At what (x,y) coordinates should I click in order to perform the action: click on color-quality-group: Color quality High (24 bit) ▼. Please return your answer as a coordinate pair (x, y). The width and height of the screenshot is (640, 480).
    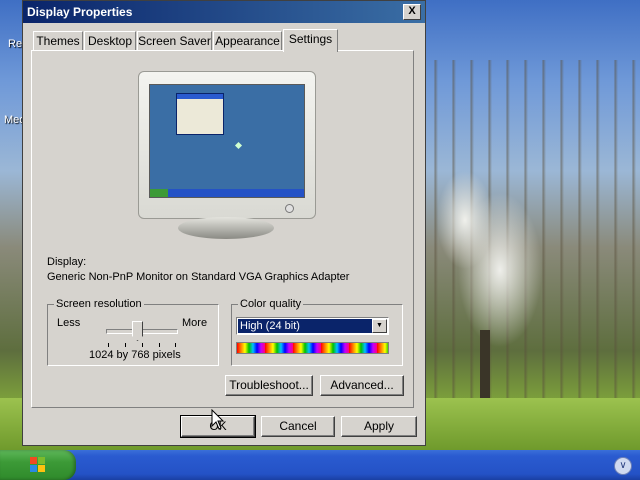
    Looking at the image, I should click on (317, 332).